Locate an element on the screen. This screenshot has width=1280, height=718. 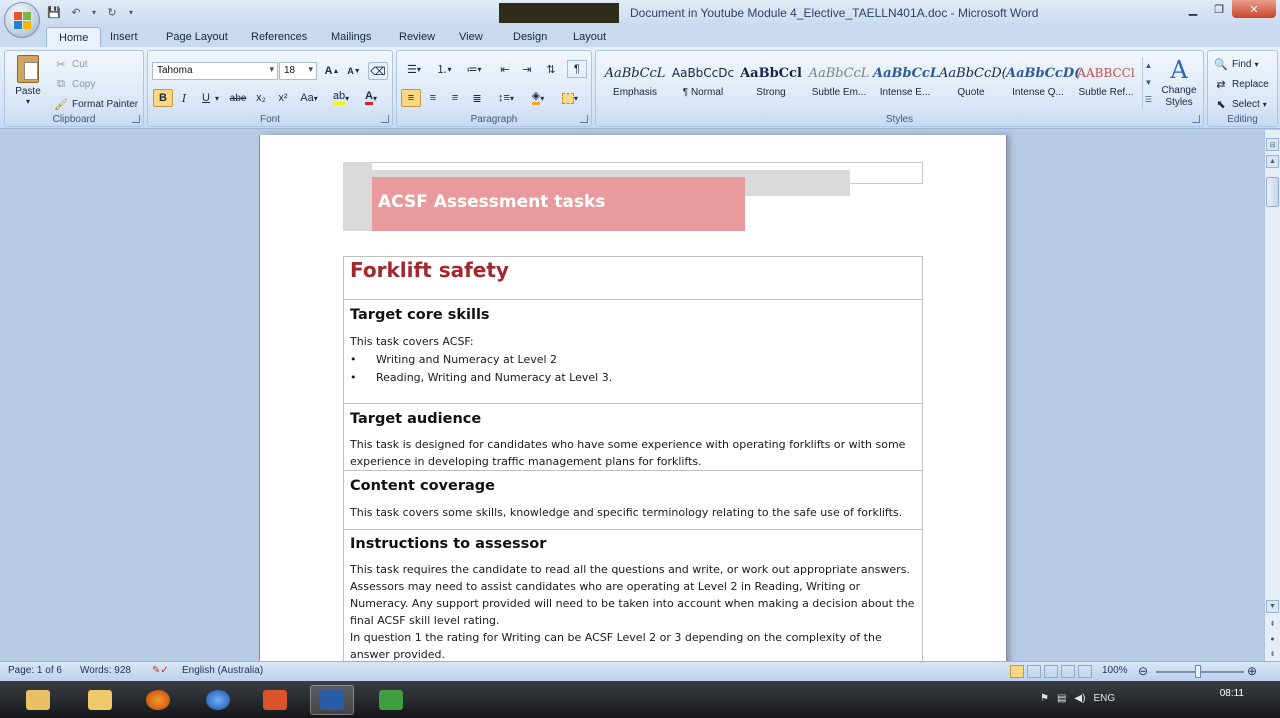
tab-layout: Layout is located at coordinates (589, 37).